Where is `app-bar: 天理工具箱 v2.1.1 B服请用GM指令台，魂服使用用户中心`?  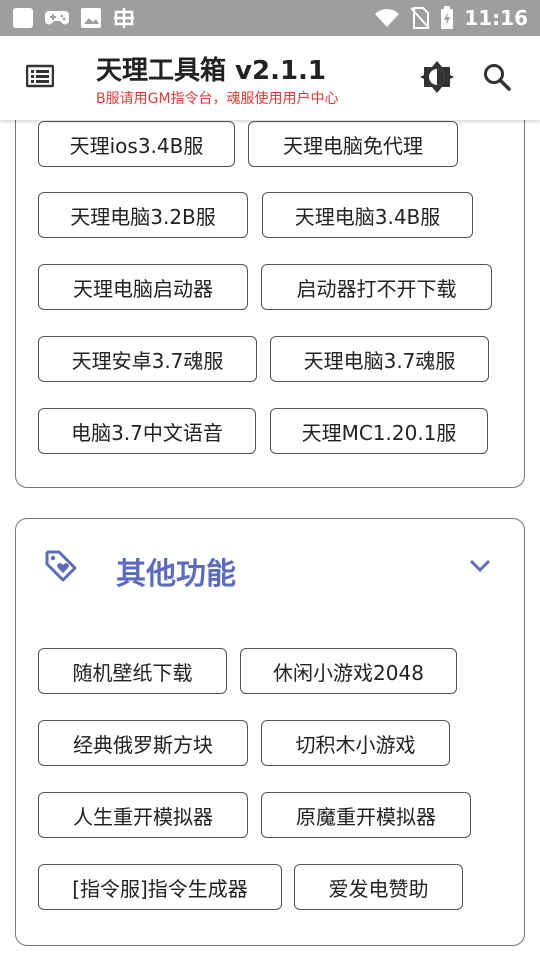 app-bar: 天理工具箱 v2.1.1 B服请用GM指令台，魂服使用用户中心 is located at coordinates (270, 78).